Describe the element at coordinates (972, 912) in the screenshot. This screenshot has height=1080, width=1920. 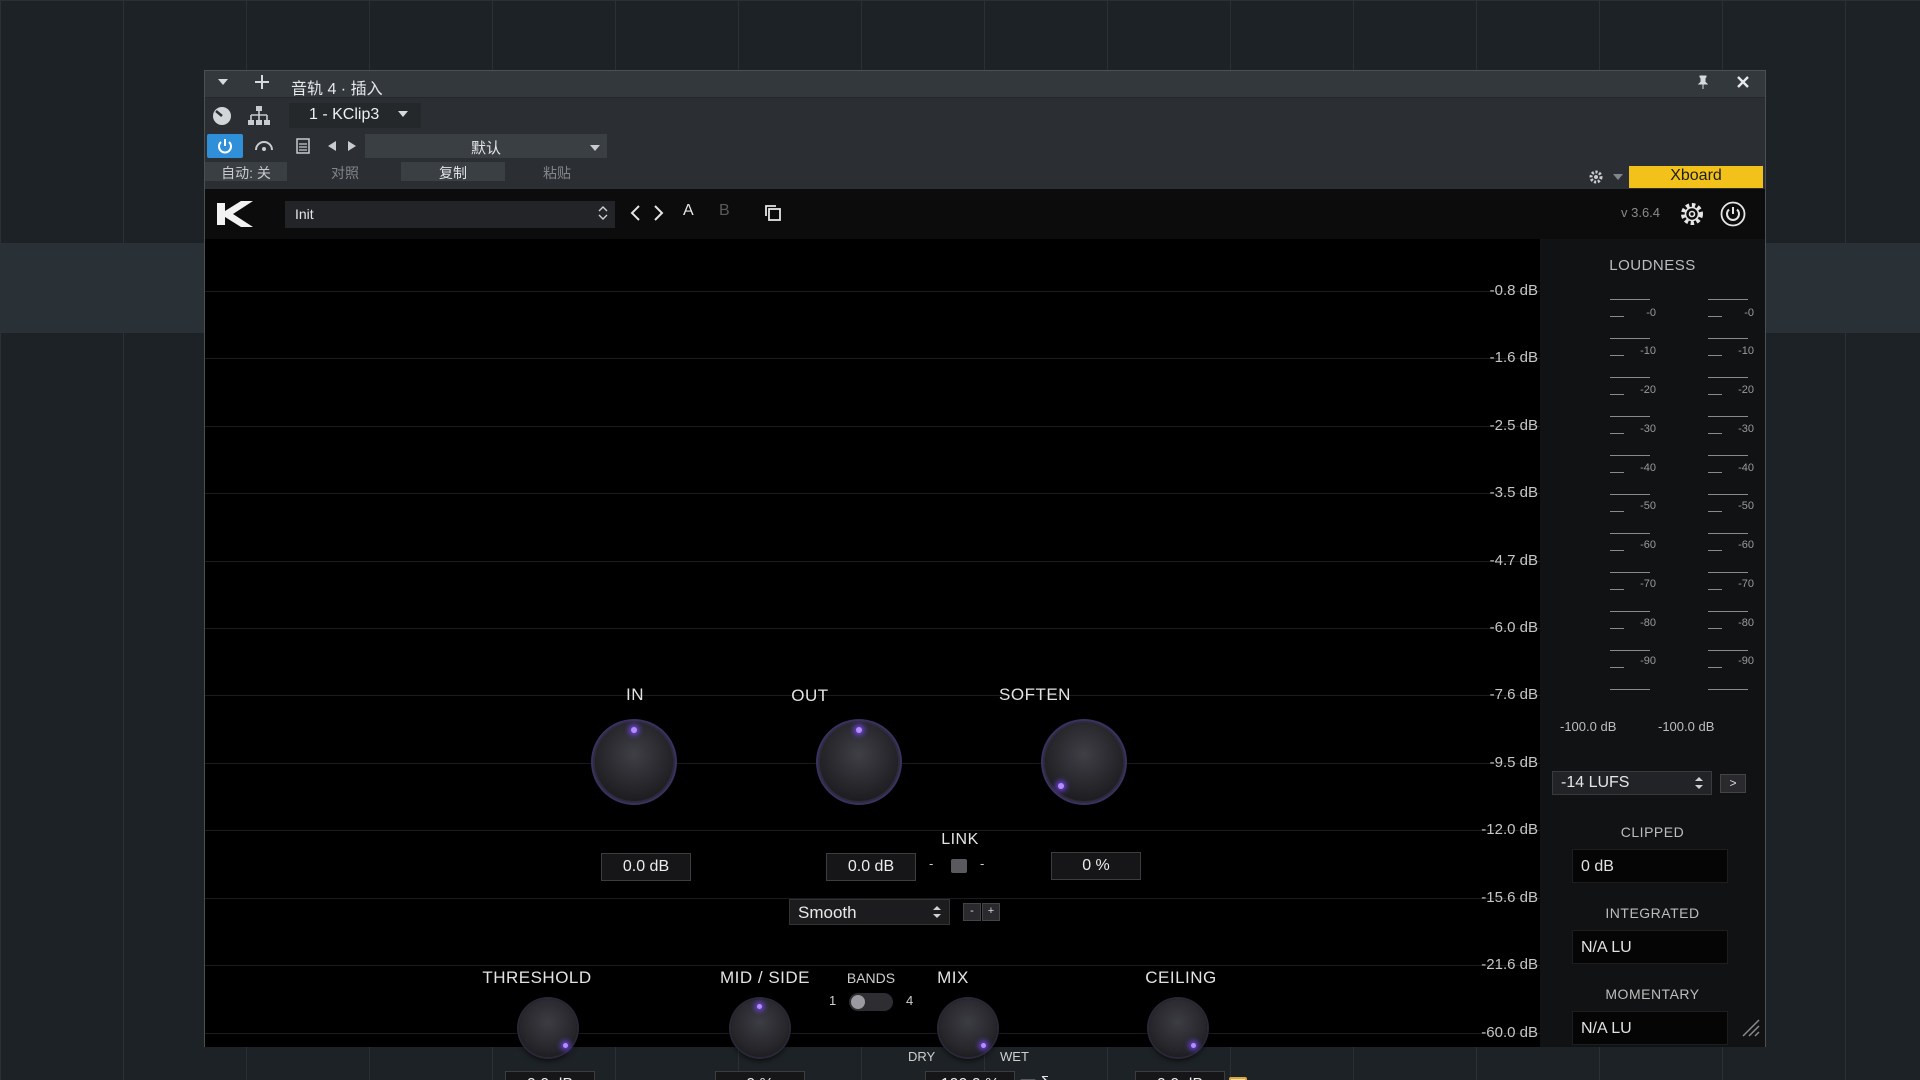
I see `clip-mode-minus-button: -` at that location.